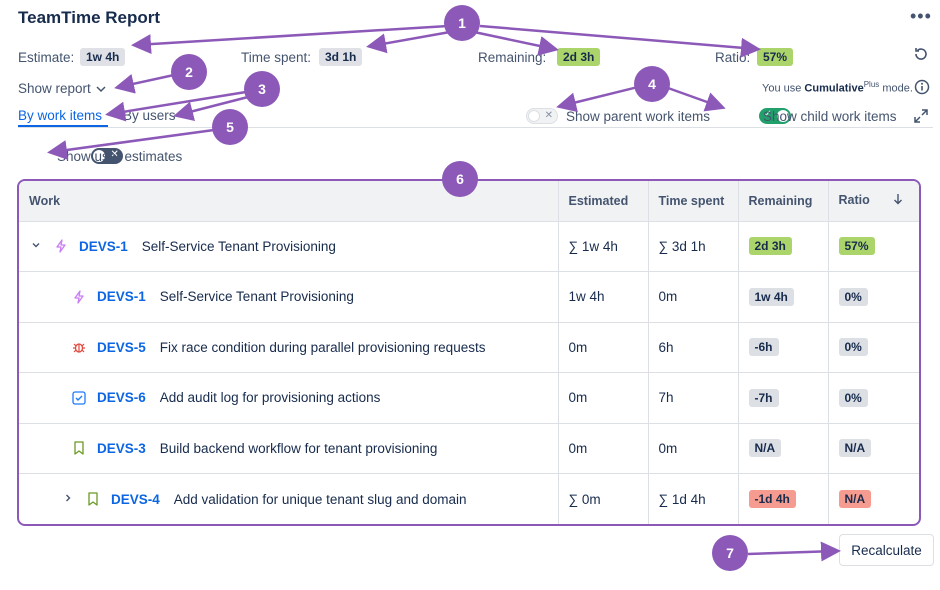 The image size is (940, 590). Describe the element at coordinates (63, 126) in the screenshot. I see `active-tab-indicator` at that location.